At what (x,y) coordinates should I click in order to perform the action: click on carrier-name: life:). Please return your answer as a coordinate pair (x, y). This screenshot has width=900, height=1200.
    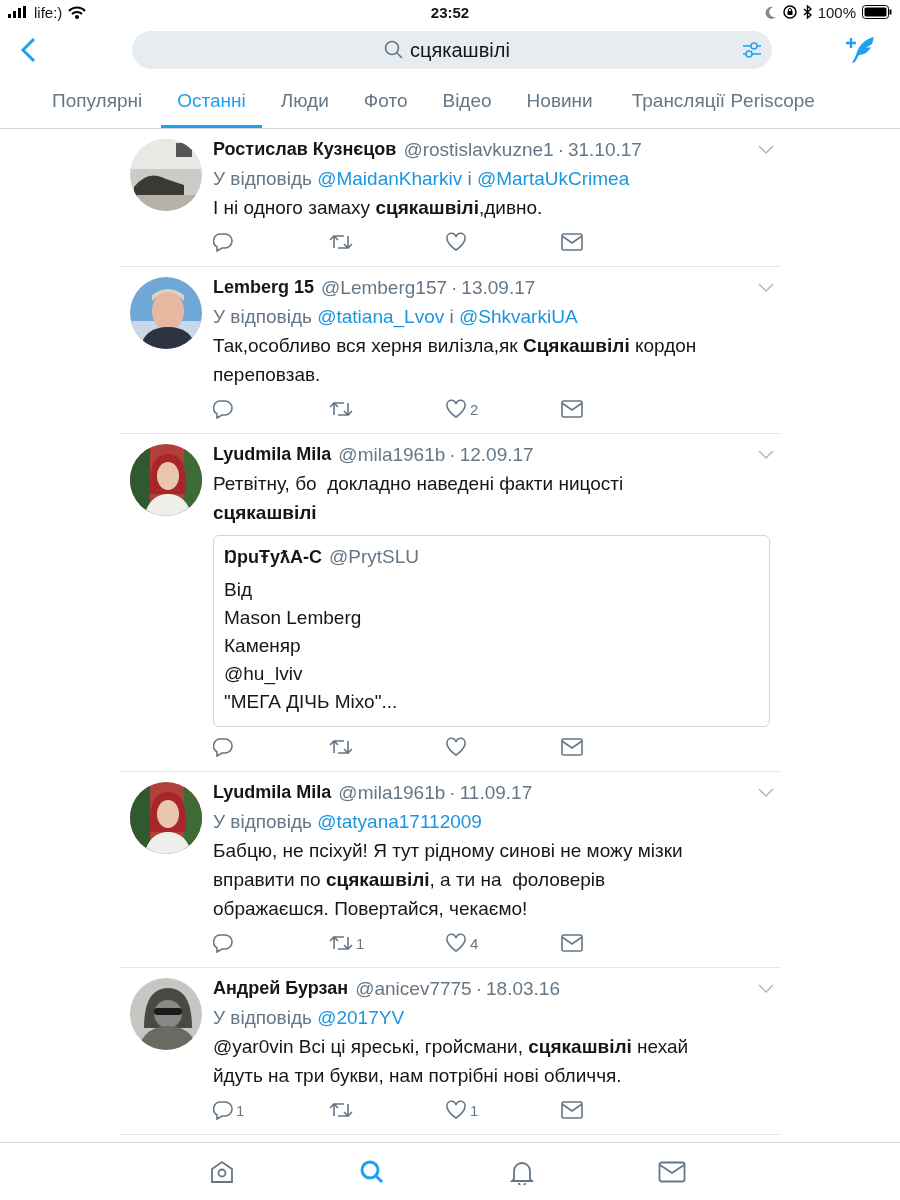
    Looking at the image, I should click on (48, 12).